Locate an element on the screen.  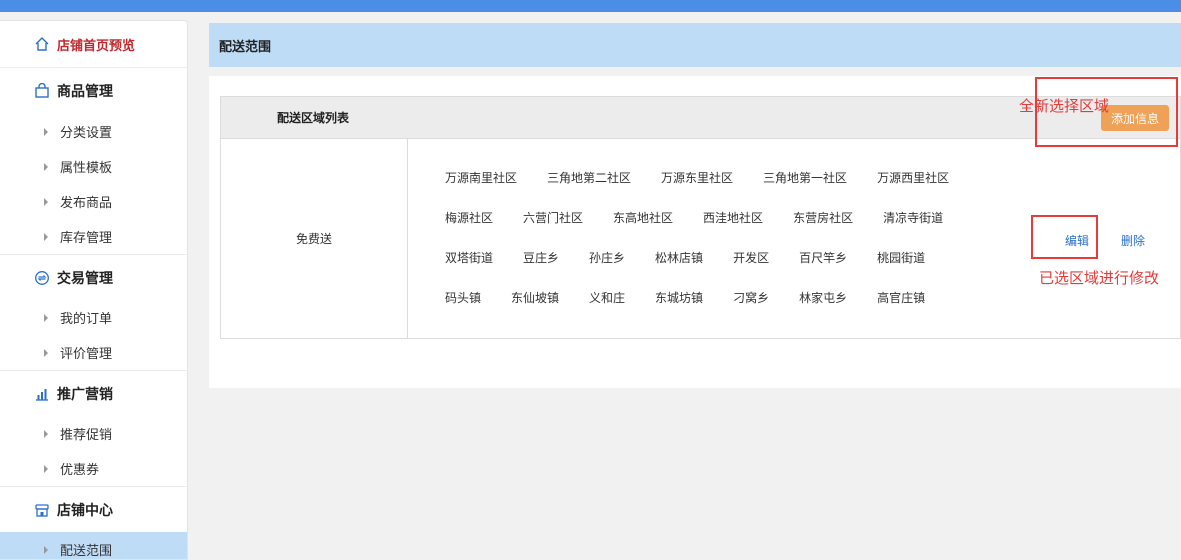
area-item: 高官庄镇 is located at coordinates (901, 298).